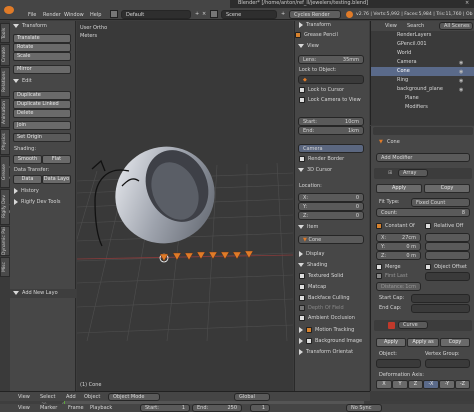  What do you see at coordinates (423, 212) in the screenshot?
I see `count-field: Count: 8` at bounding box center [423, 212].